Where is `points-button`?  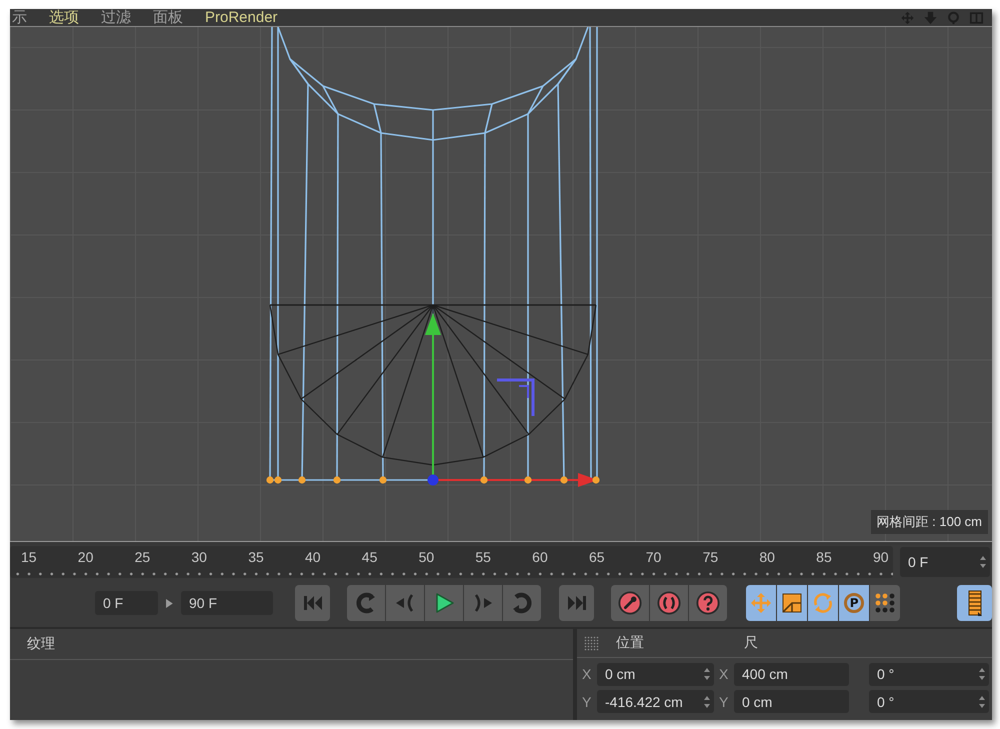
points-button is located at coordinates (885, 603).